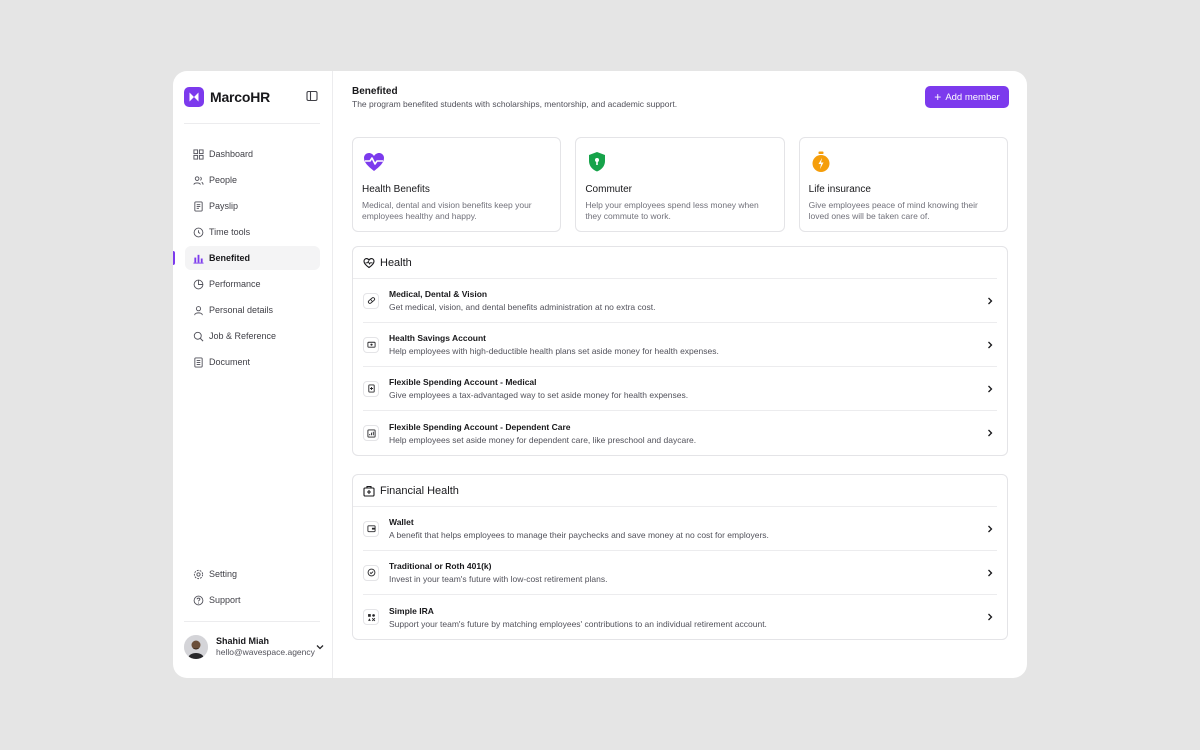 Image resolution: width=1200 pixels, height=750 pixels. I want to click on sidebar-item-job-reference: Job & Reference, so click(252, 336).